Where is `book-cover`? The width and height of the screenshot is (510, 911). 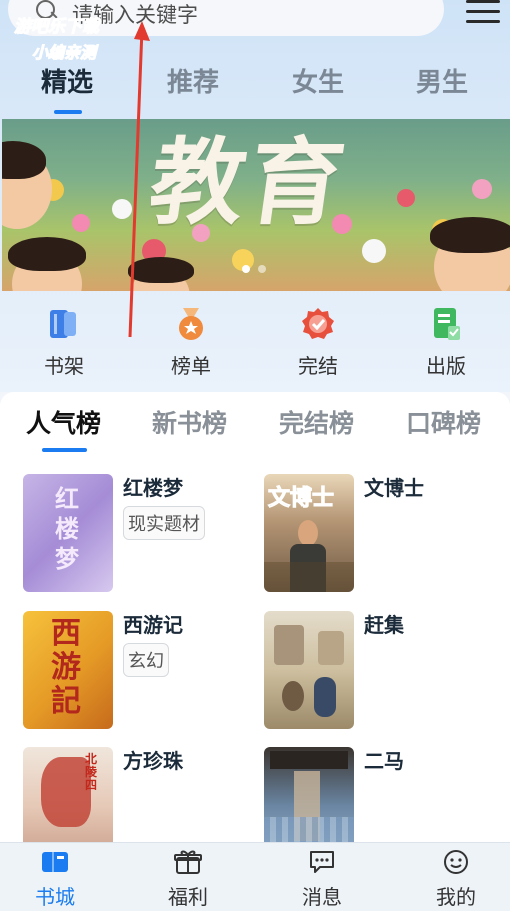
book-cover is located at coordinates (309, 670).